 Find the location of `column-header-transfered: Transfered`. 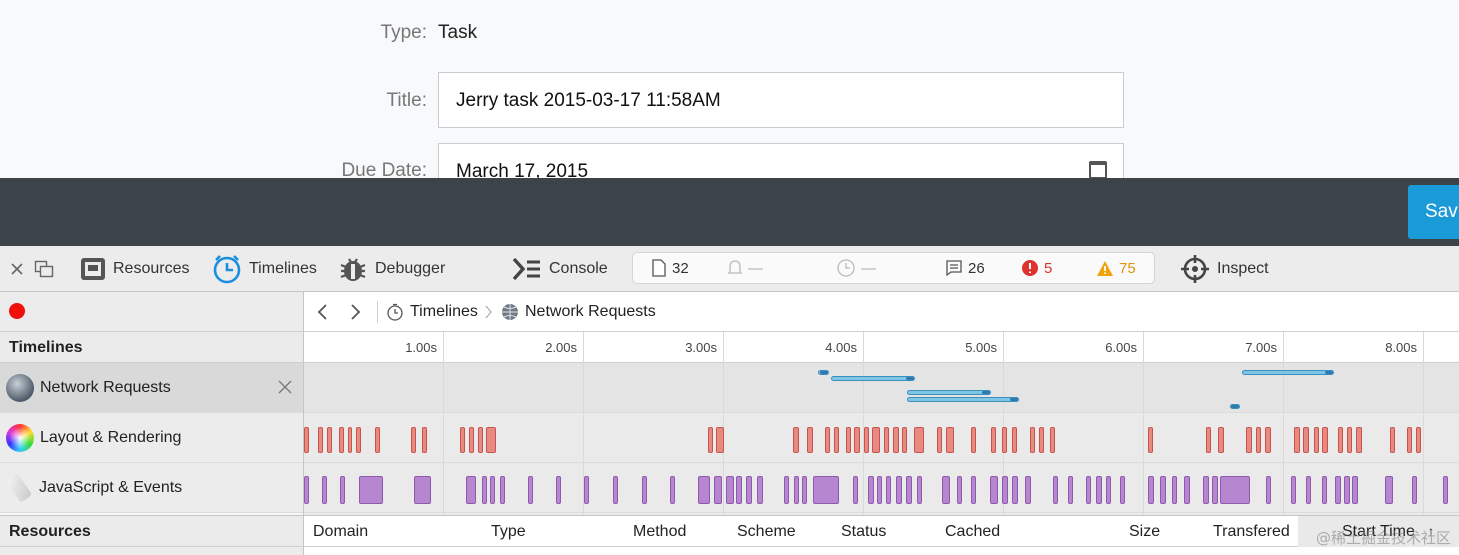

column-header-transfered: Transfered is located at coordinates (1251, 531).